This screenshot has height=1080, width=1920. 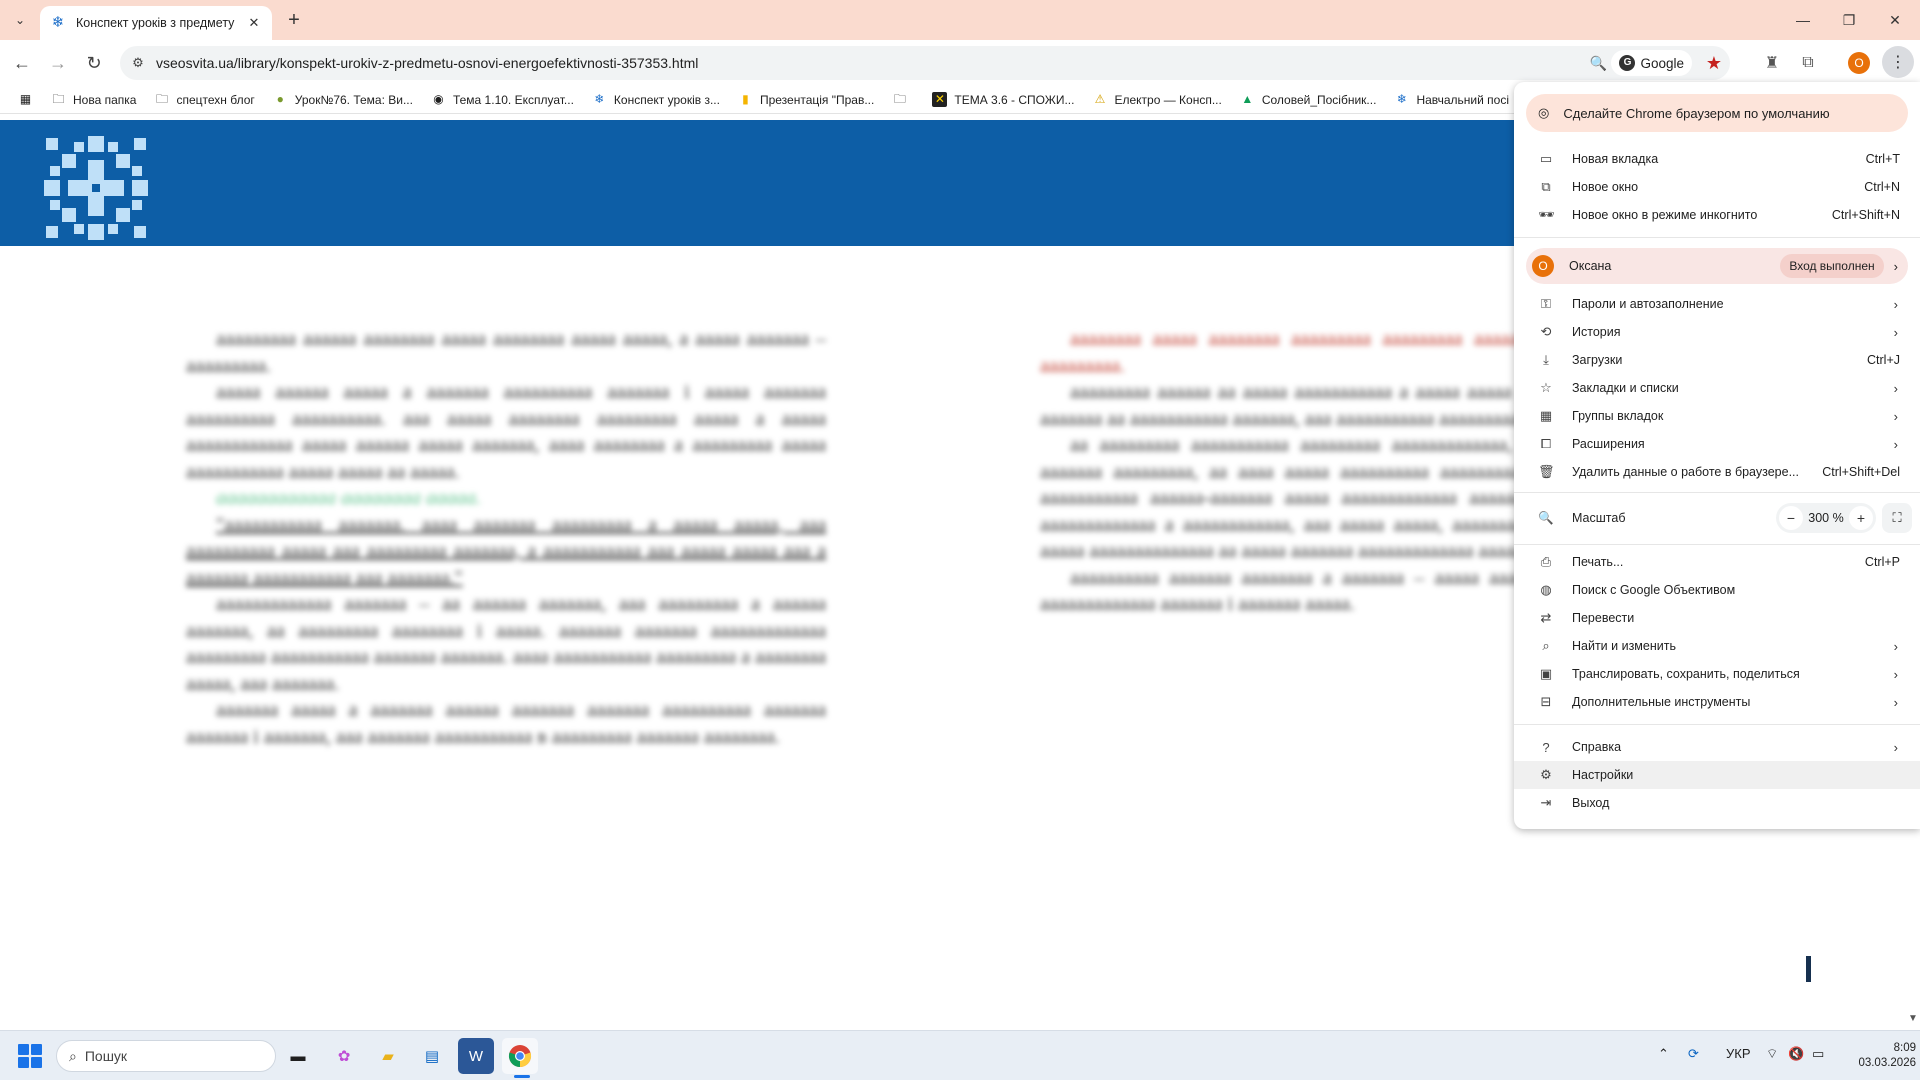 I want to click on menu-item-google-lens: ◍ Поиск с Google Объективом, so click(x=1717, y=590).